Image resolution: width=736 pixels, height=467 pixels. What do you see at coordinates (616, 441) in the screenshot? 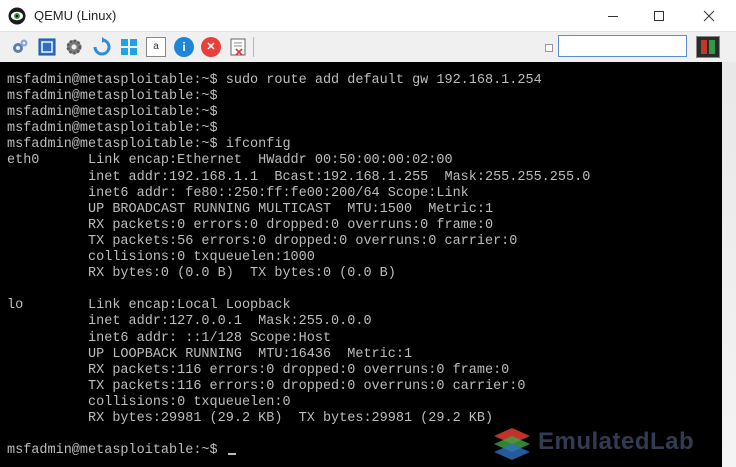
I see `watermark-text: EmulatedLab` at bounding box center [616, 441].